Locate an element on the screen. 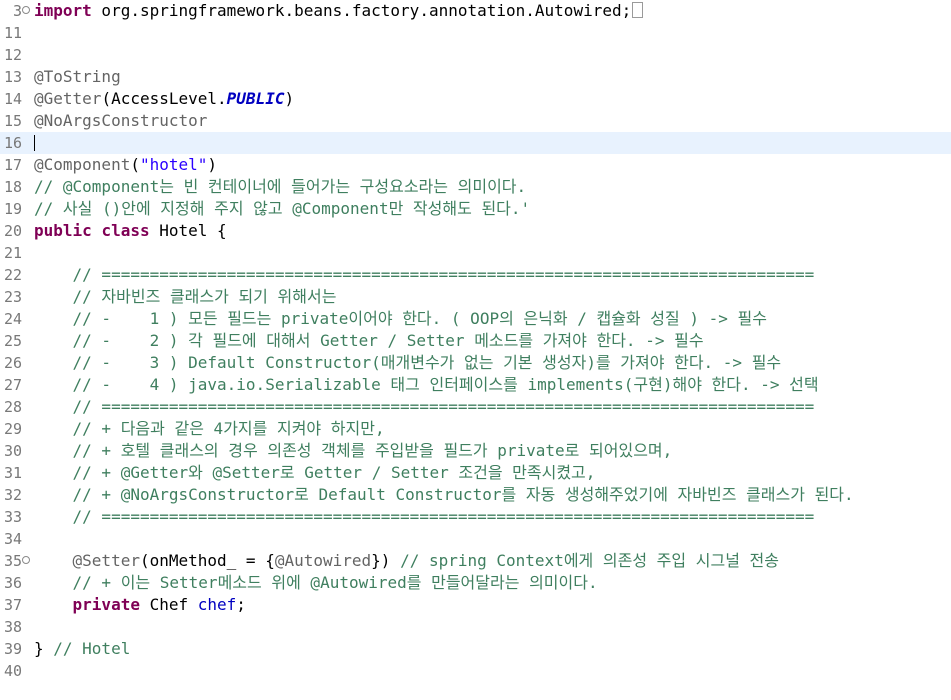  code-line: 14 @Getter(AccessLevel.PUBLIC) is located at coordinates (475, 99).